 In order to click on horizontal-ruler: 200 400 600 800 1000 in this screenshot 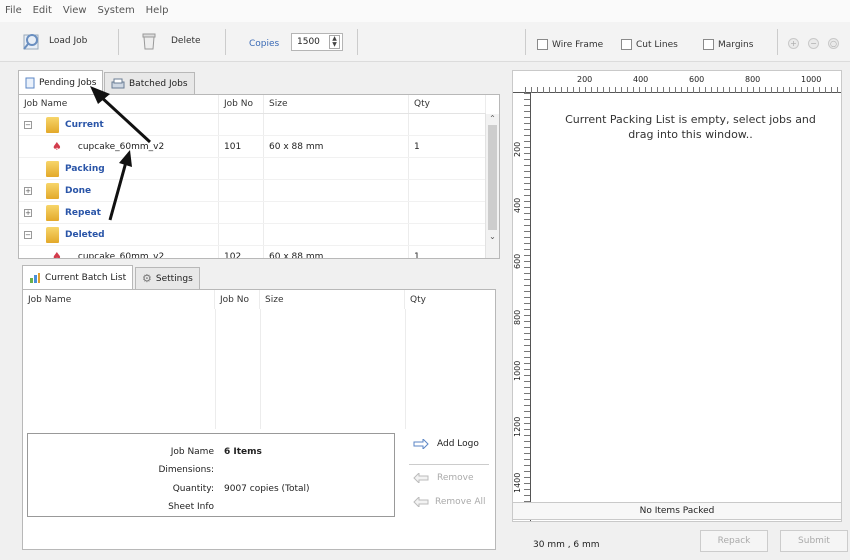, I will do `click(677, 82)`.